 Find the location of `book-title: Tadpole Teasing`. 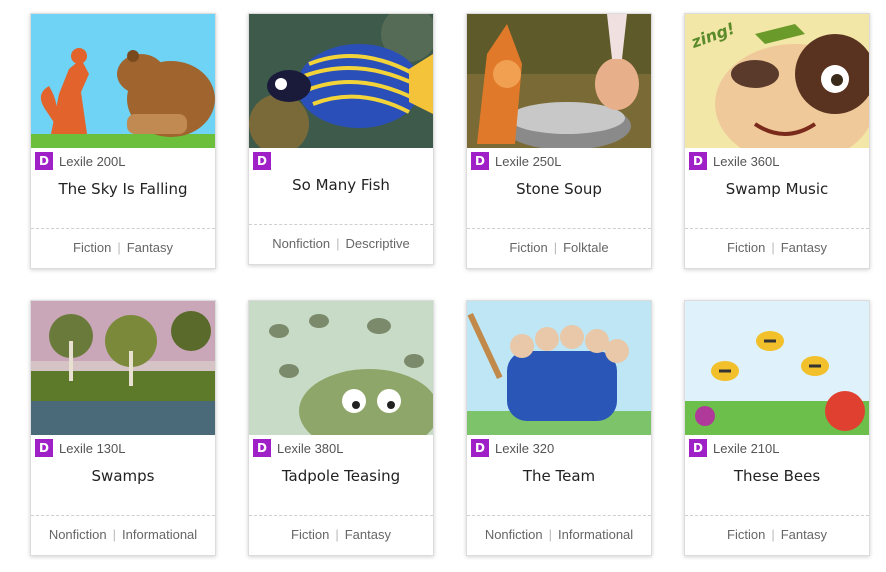

book-title: Tadpole Teasing is located at coordinates (341, 476).